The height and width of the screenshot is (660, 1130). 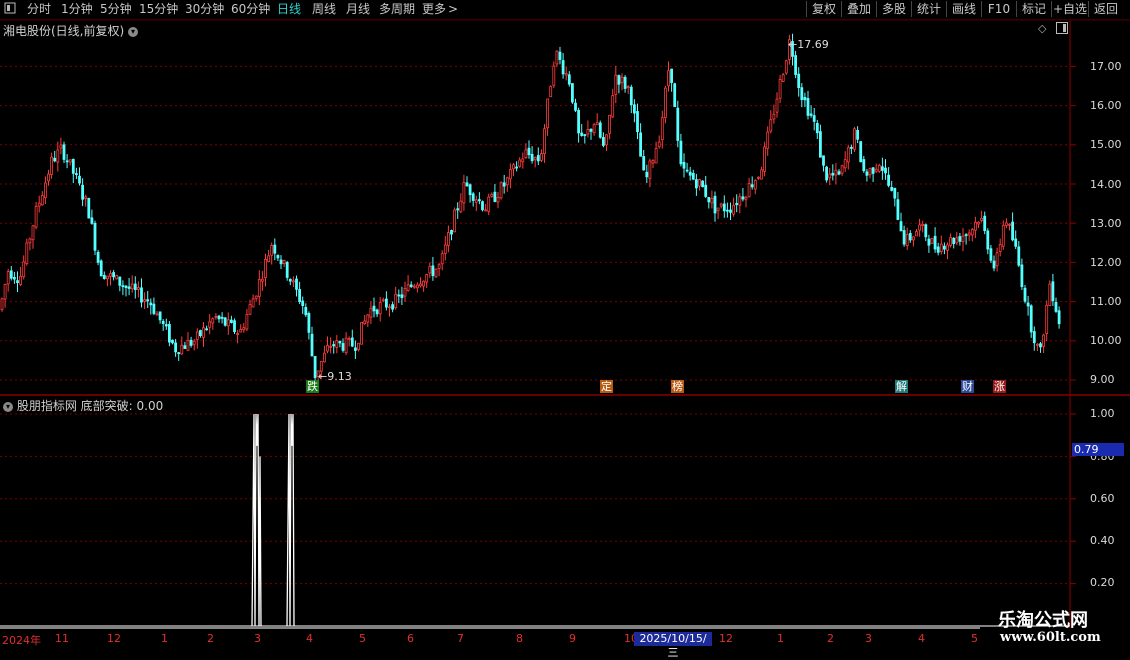 I want to click on event-marker-bang: 榜, so click(x=677, y=386).